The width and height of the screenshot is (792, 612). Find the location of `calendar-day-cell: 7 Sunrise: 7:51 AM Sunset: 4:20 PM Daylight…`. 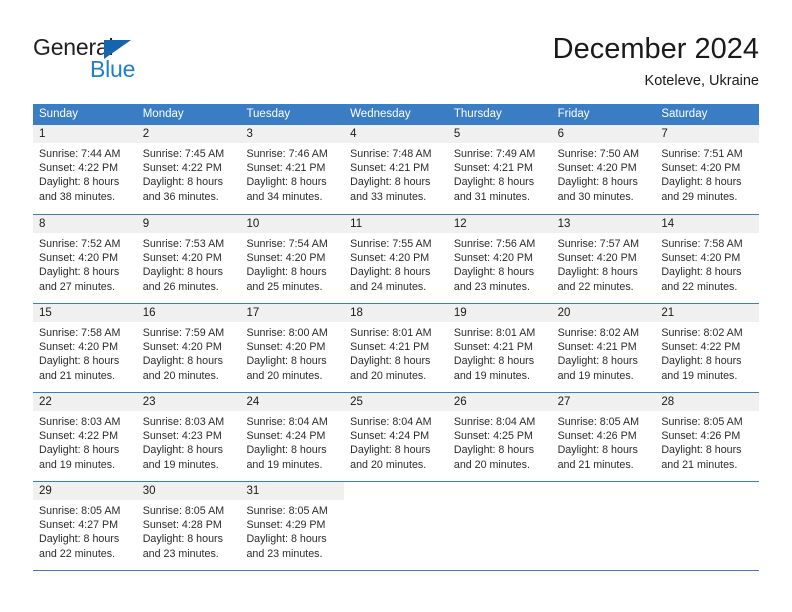

calendar-day-cell: 7 Sunrise: 7:51 AM Sunset: 4:20 PM Daylight… is located at coordinates (707, 169).